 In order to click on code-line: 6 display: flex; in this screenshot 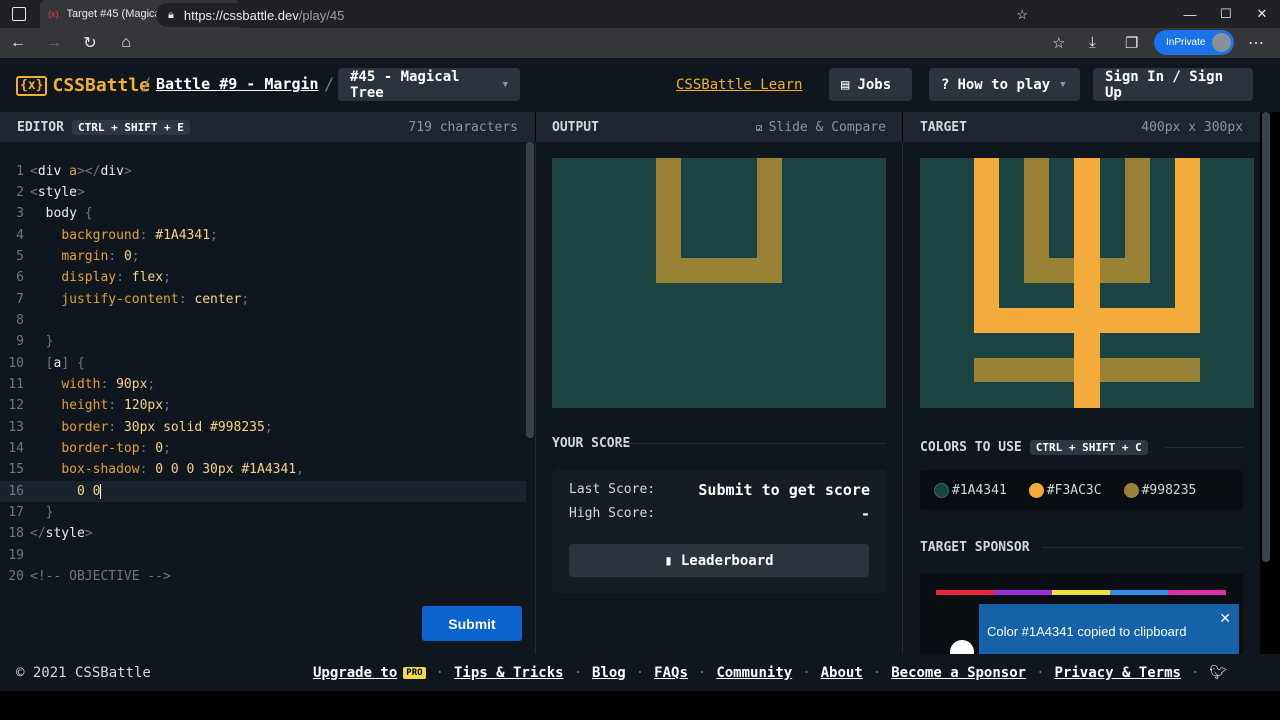, I will do `click(263, 277)`.